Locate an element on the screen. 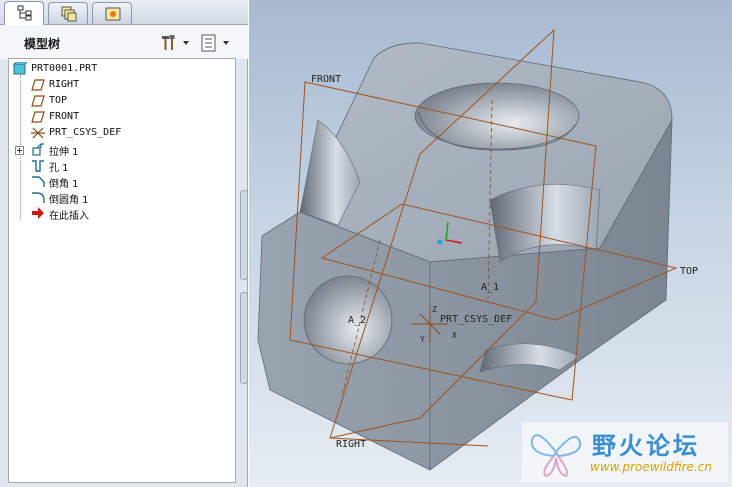  favorites-tab is located at coordinates (112, 13).